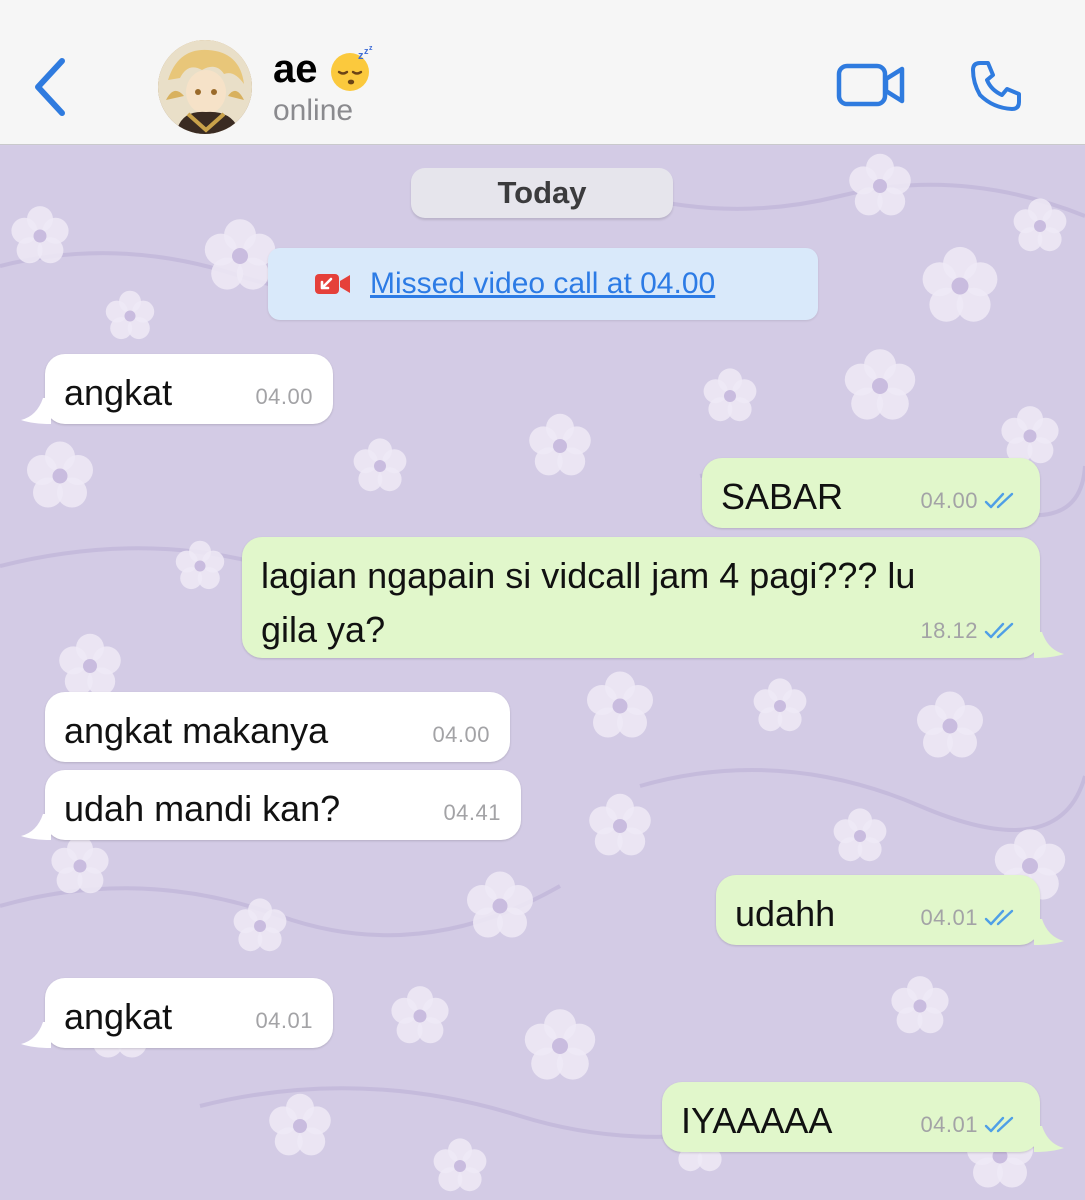 Image resolution: width=1085 pixels, height=1200 pixels. I want to click on video-call-button, so click(871, 85).